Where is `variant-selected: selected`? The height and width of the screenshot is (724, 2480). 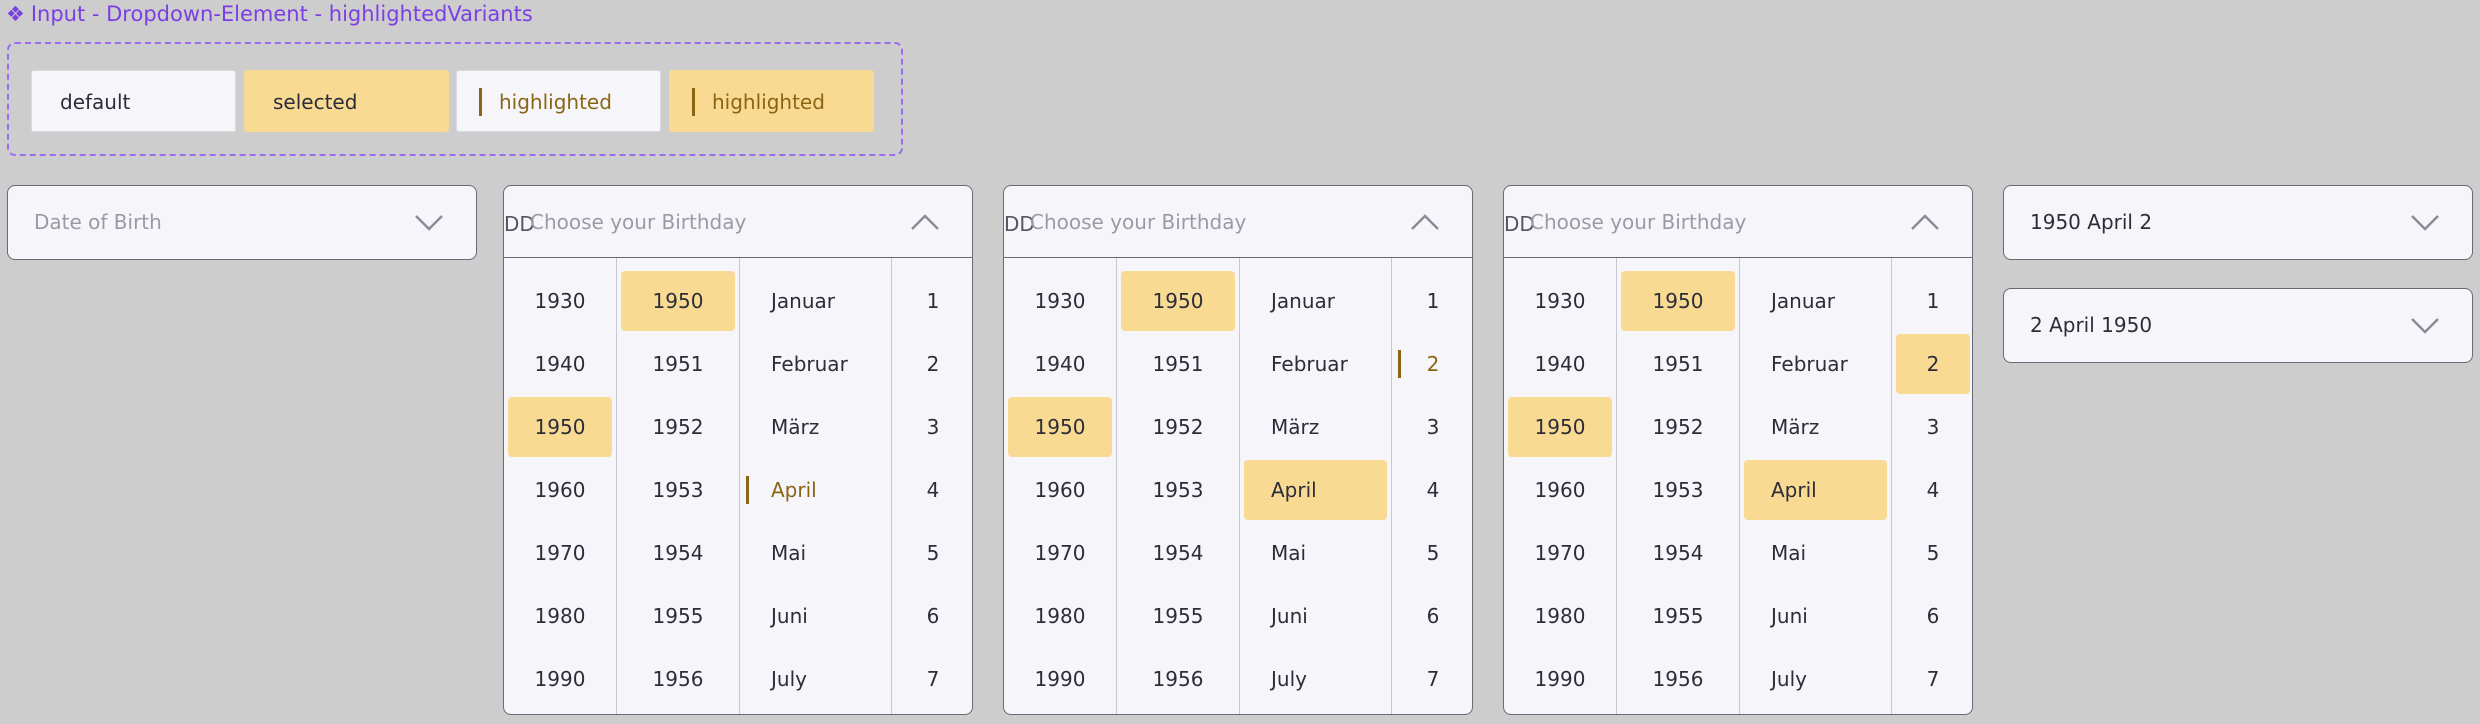 variant-selected: selected is located at coordinates (346, 101).